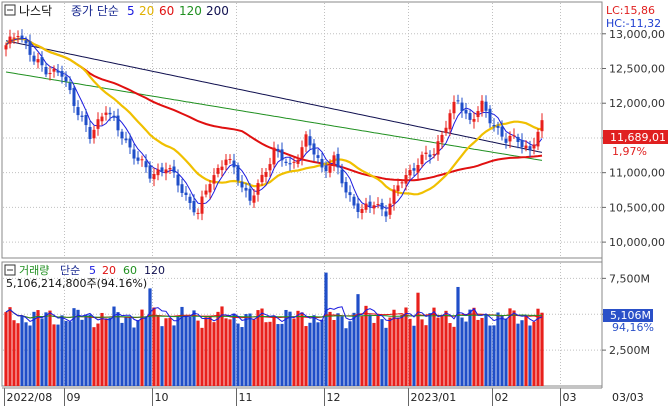 This screenshot has width=670, height=409. Describe the element at coordinates (628, 397) in the screenshot. I see `date-label-current: 03/03` at that location.